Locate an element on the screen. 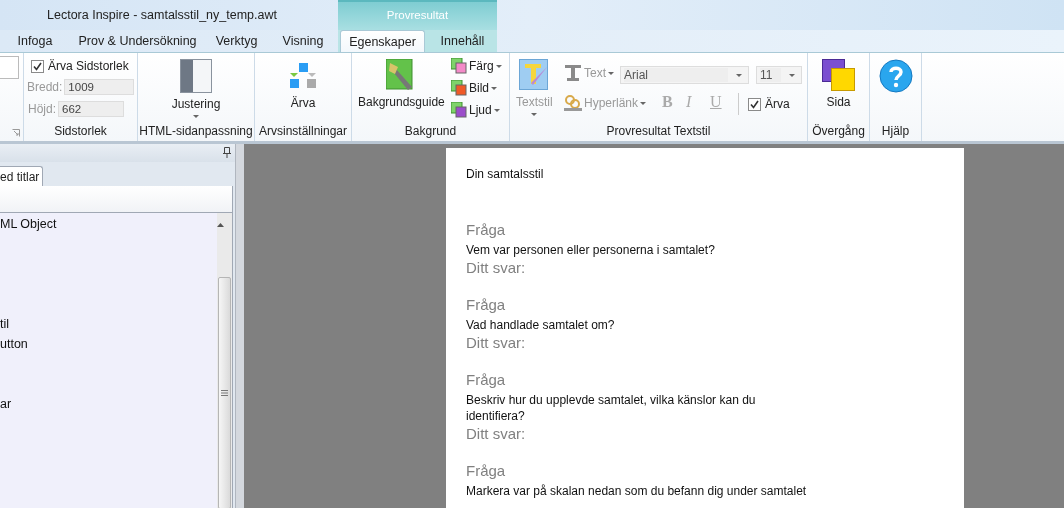 This screenshot has height=508, width=1064. background-menu-button: Bild is located at coordinates (474, 88).